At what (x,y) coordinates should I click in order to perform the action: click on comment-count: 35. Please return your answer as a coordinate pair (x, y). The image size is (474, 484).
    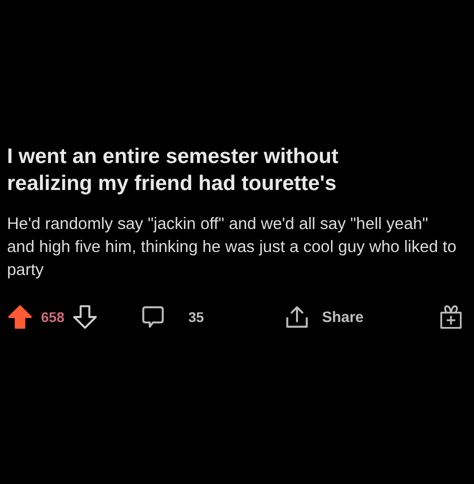
    Looking at the image, I should click on (196, 317).